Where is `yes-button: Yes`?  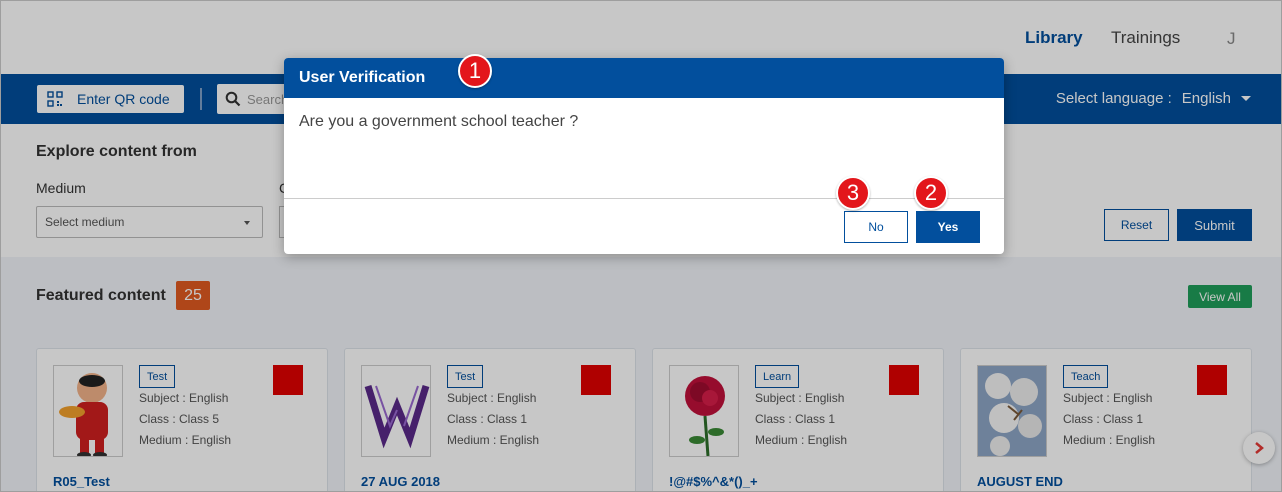 yes-button: Yes is located at coordinates (948, 227).